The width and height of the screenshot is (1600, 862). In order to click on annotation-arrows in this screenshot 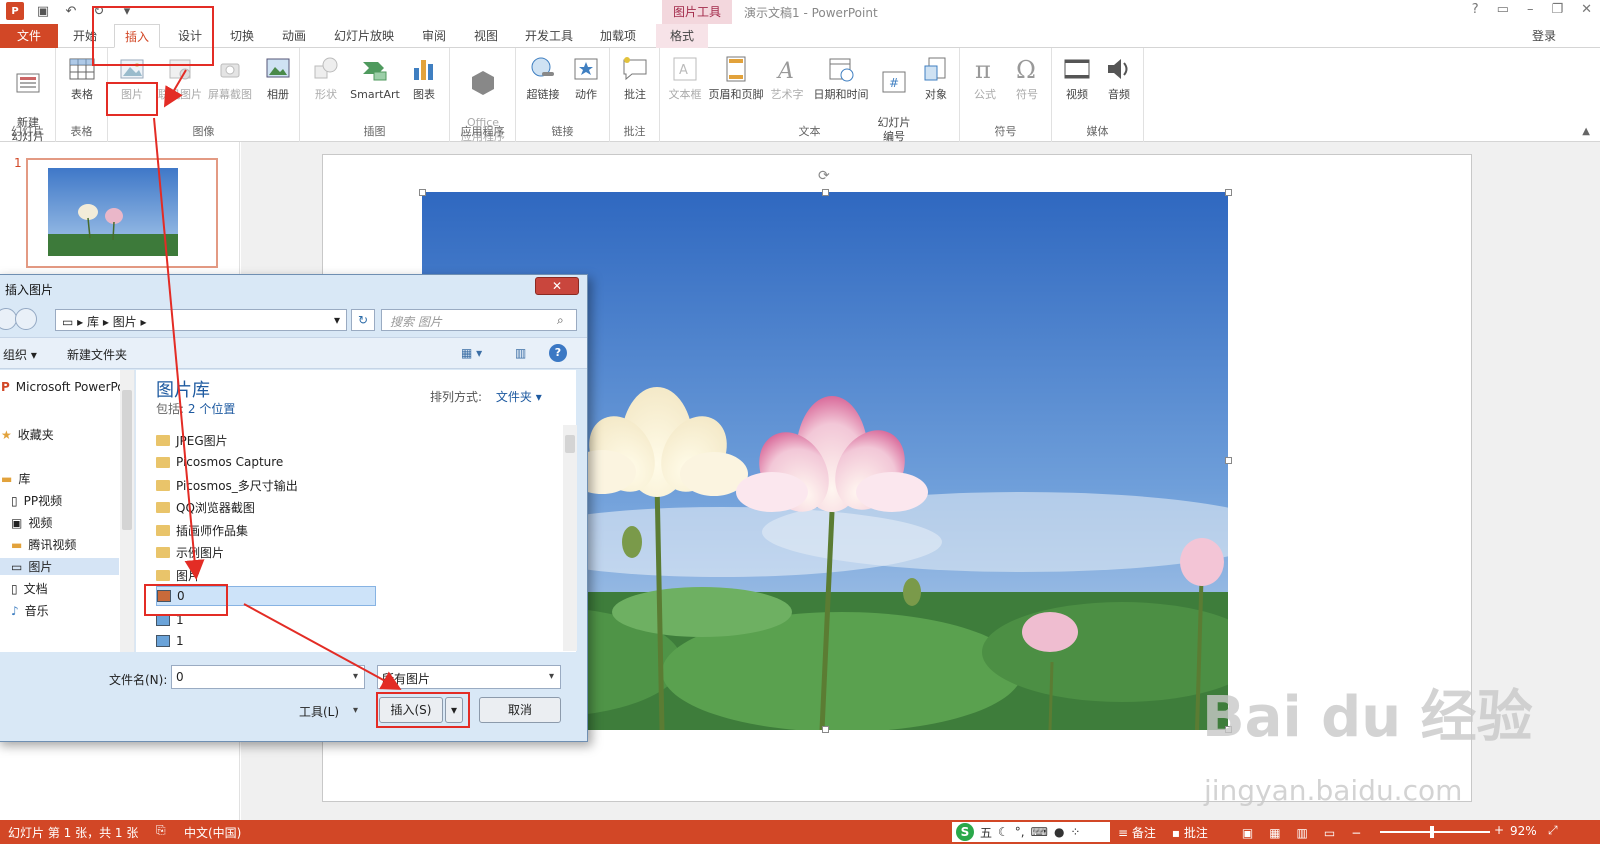, I will do `click(277, 379)`.